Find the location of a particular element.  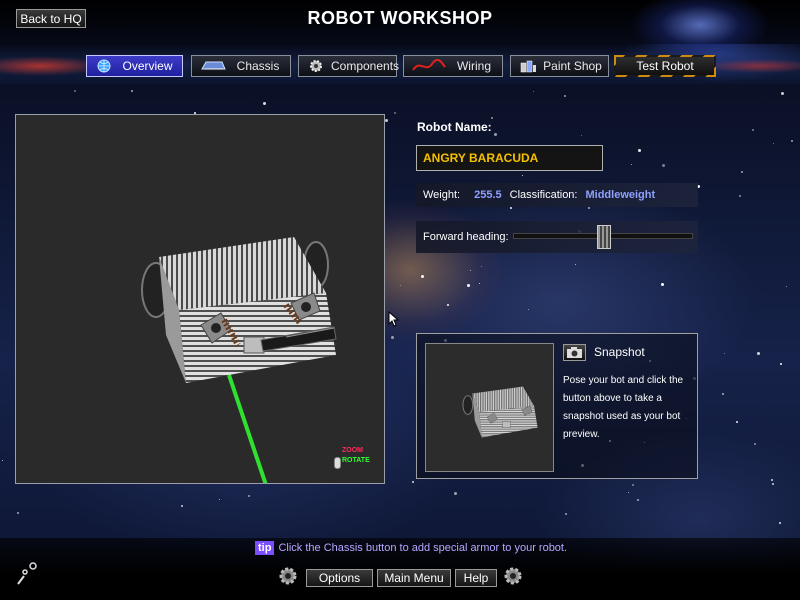

forward-heading-row: Forward heading: is located at coordinates (557, 237).